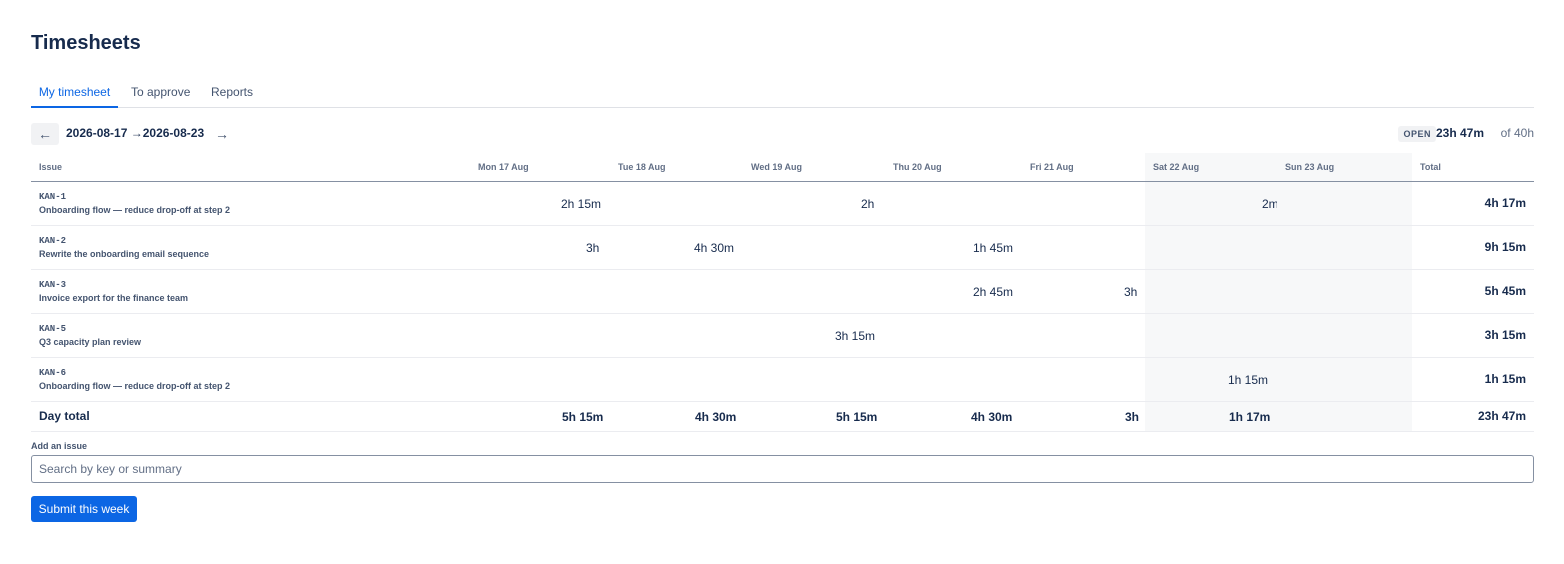  What do you see at coordinates (231, 167) in the screenshot?
I see `column-header-issue: Issue` at bounding box center [231, 167].